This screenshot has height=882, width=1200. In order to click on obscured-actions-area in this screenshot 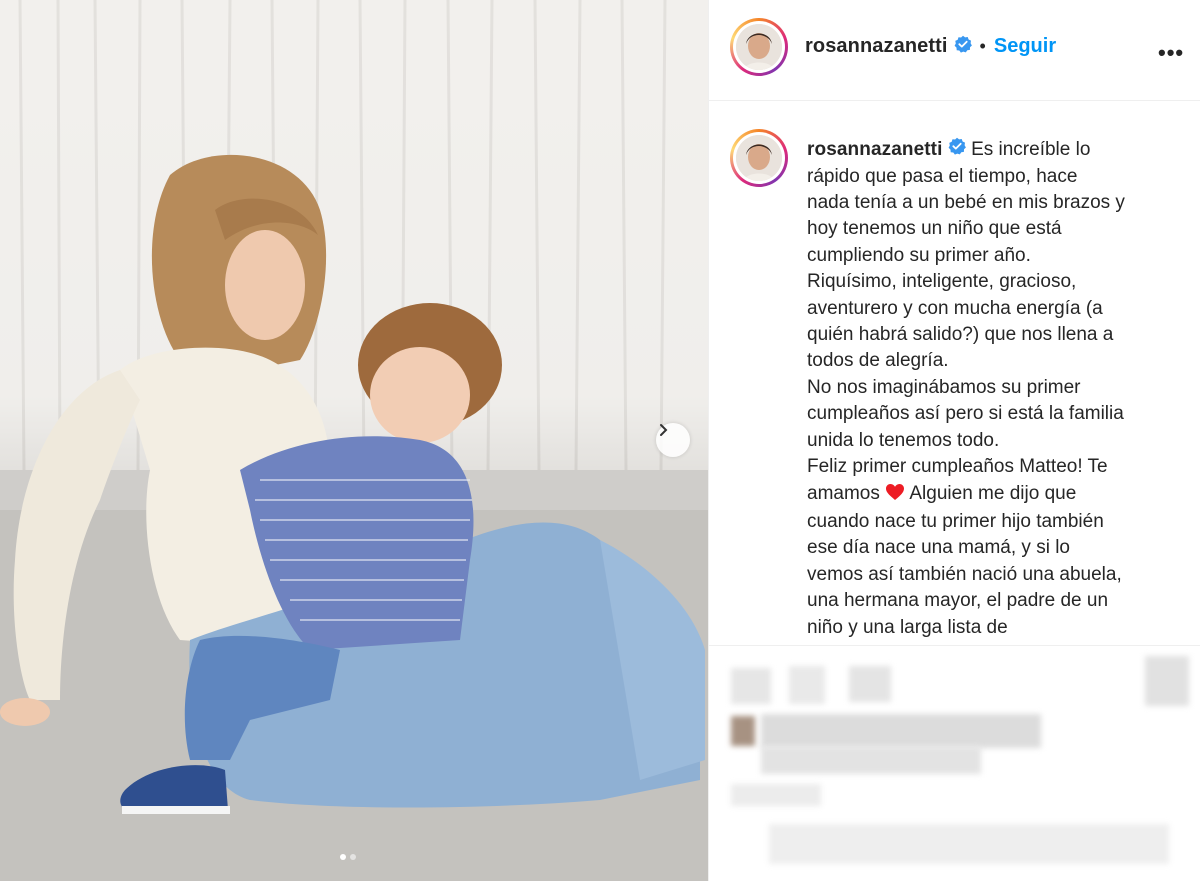, I will do `click(954, 763)`.